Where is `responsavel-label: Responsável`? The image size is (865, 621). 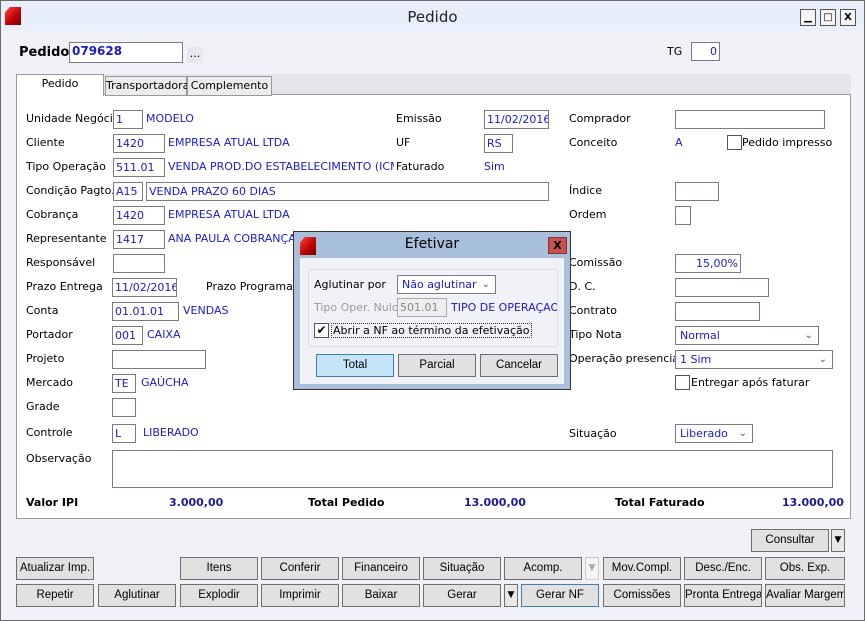 responsavel-label: Responsável is located at coordinates (61, 262).